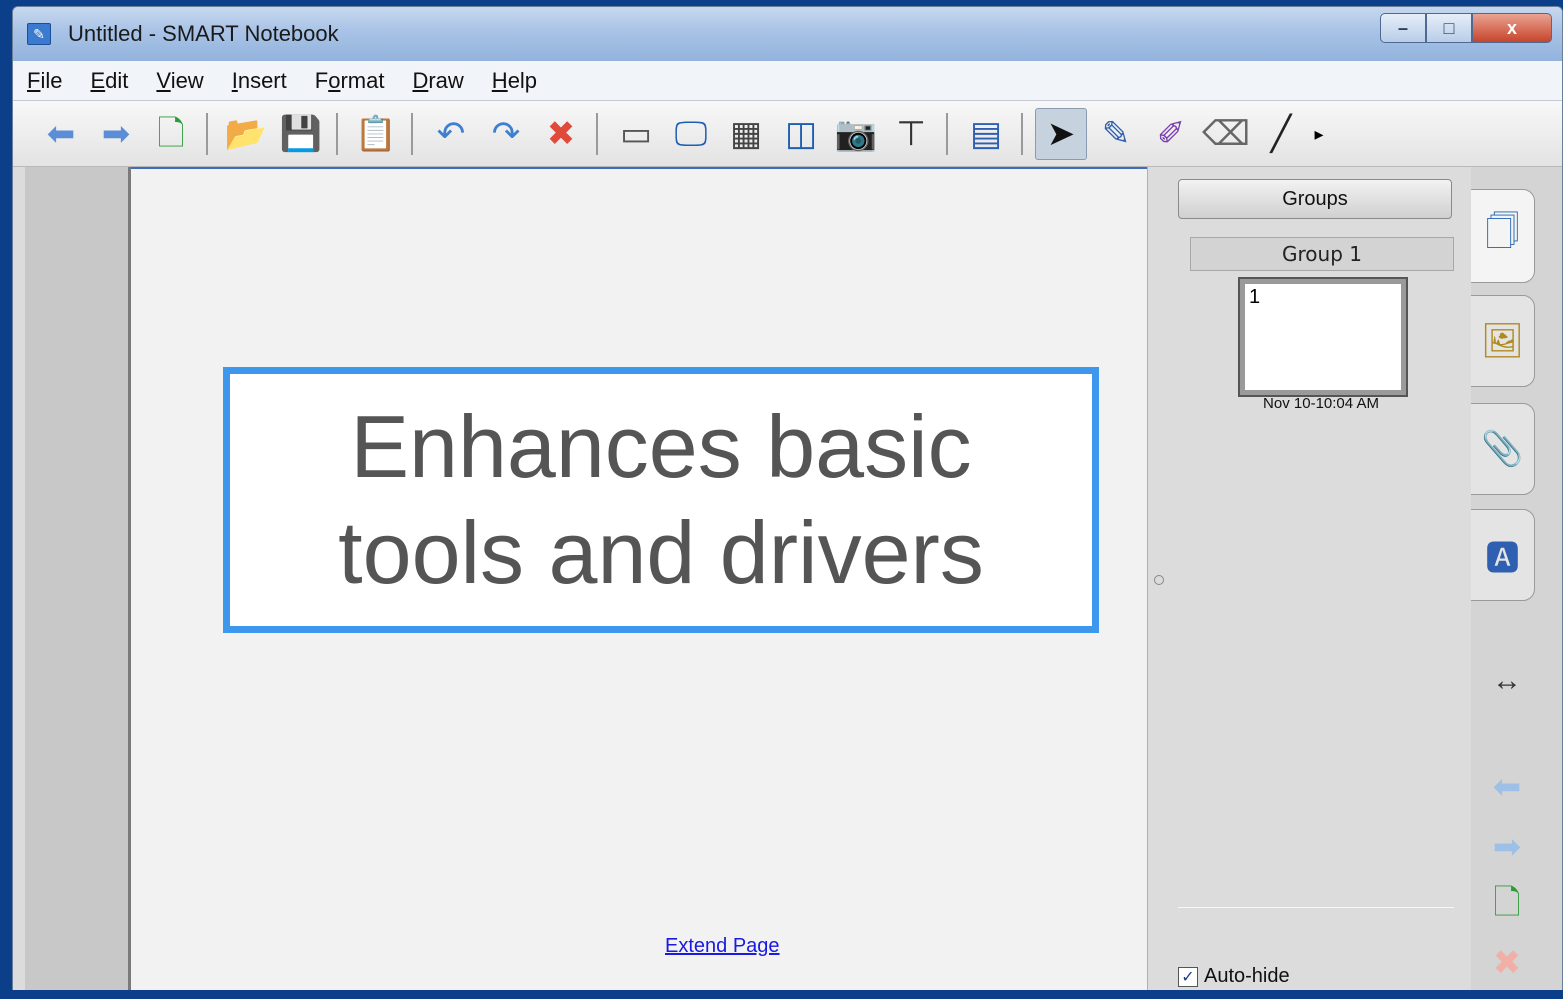 The height and width of the screenshot is (999, 1563). What do you see at coordinates (1116, 134) in the screenshot?
I see `pen-icon: ✎` at bounding box center [1116, 134].